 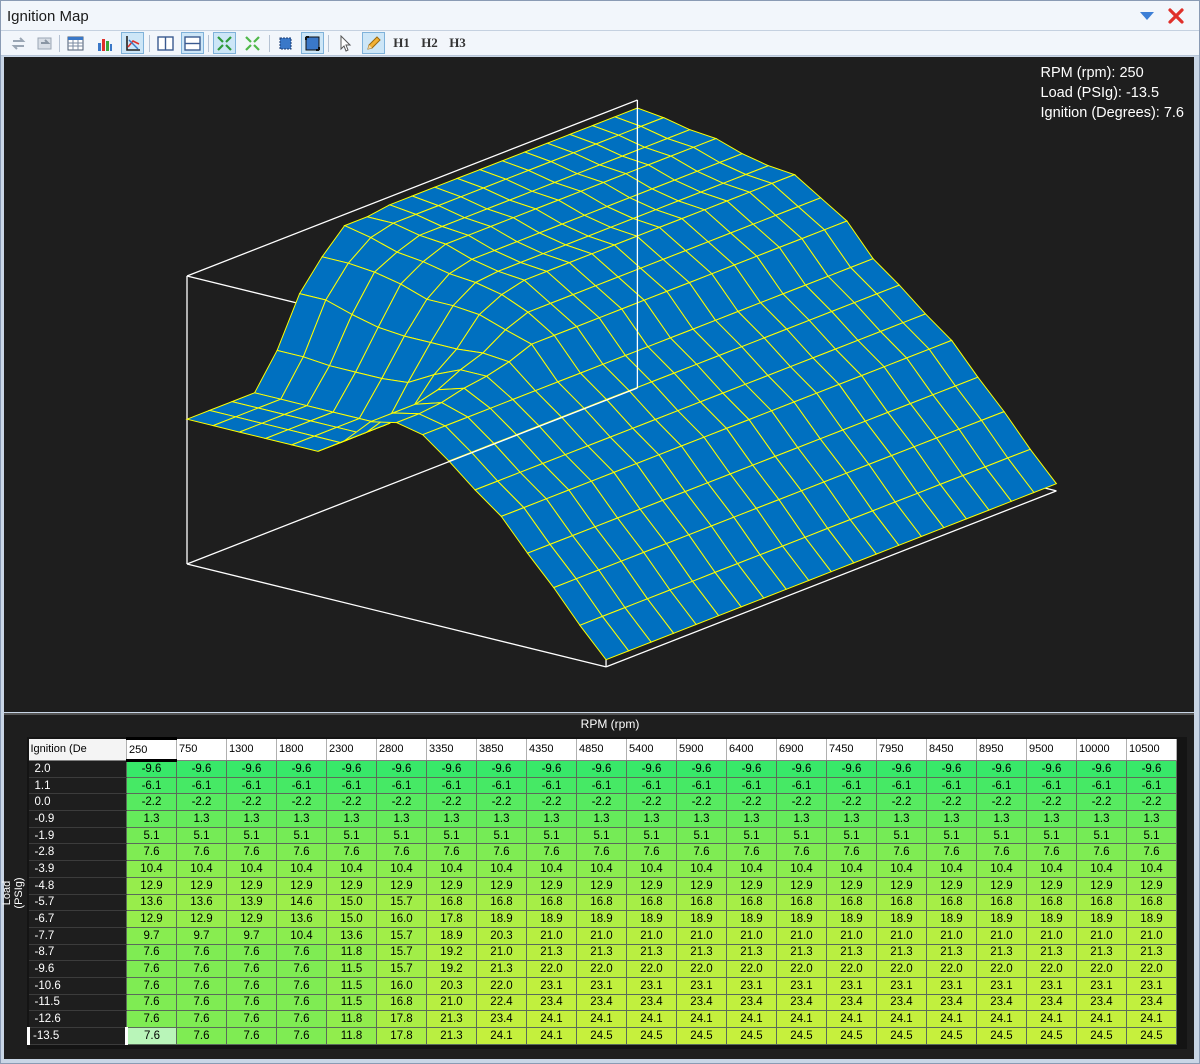 What do you see at coordinates (301, 902) in the screenshot?
I see `table-cell: 14.6` at bounding box center [301, 902].